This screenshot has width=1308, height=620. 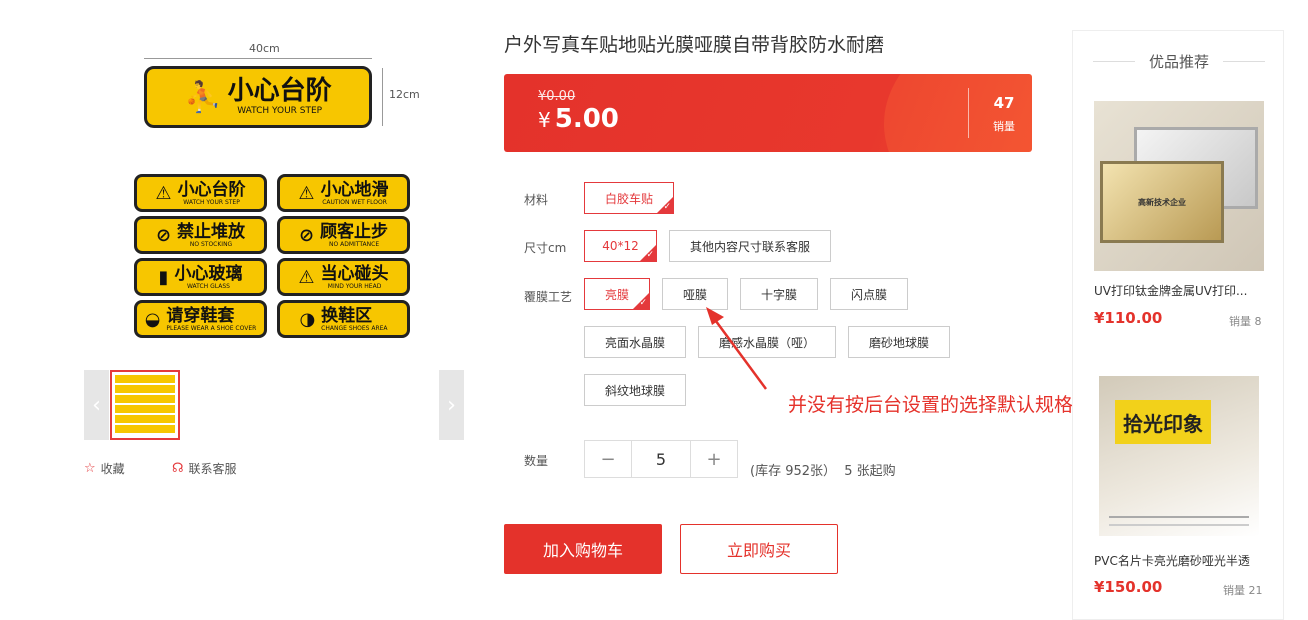 What do you see at coordinates (1128, 587) in the screenshot?
I see `recommend-item-price: ¥150.00` at bounding box center [1128, 587].